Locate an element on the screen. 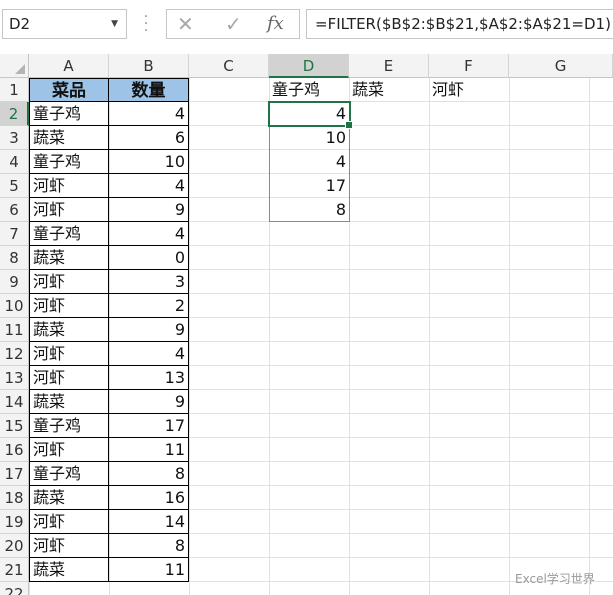 The image size is (613, 595). spill-result-cell: 17 is located at coordinates (309, 186).